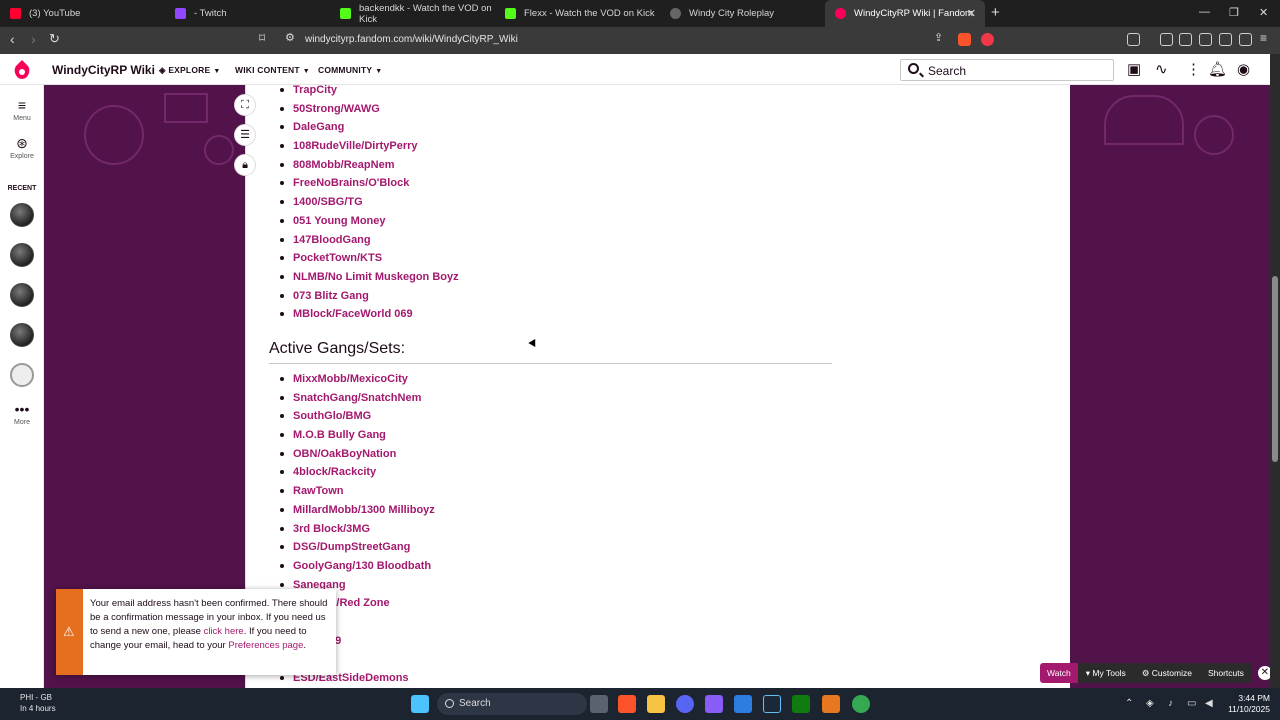 The image size is (1280, 720). Describe the element at coordinates (599, 704) in the screenshot. I see `task-view-icon` at that location.